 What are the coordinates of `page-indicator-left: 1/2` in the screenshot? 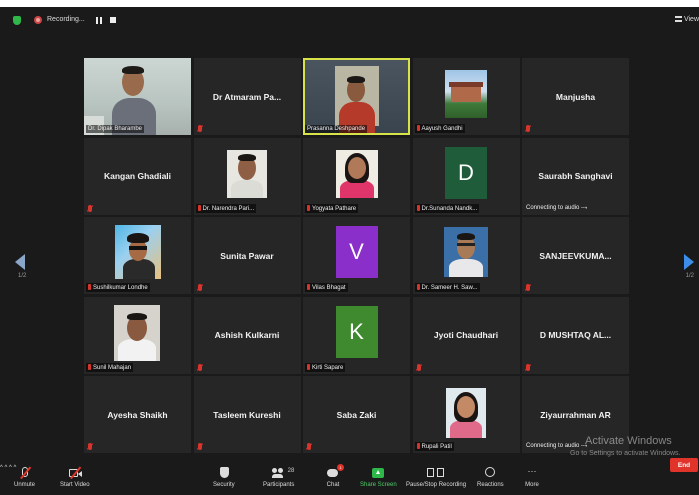 It's located at (22, 276).